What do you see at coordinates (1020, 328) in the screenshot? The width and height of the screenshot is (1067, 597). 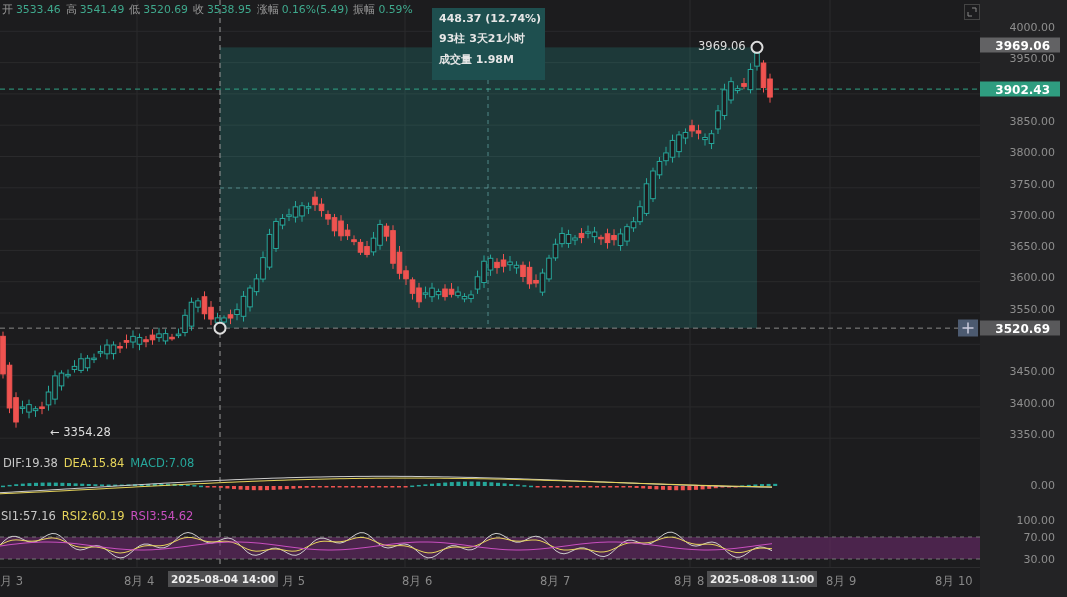 I see `price-badge: 3520.69` at bounding box center [1020, 328].